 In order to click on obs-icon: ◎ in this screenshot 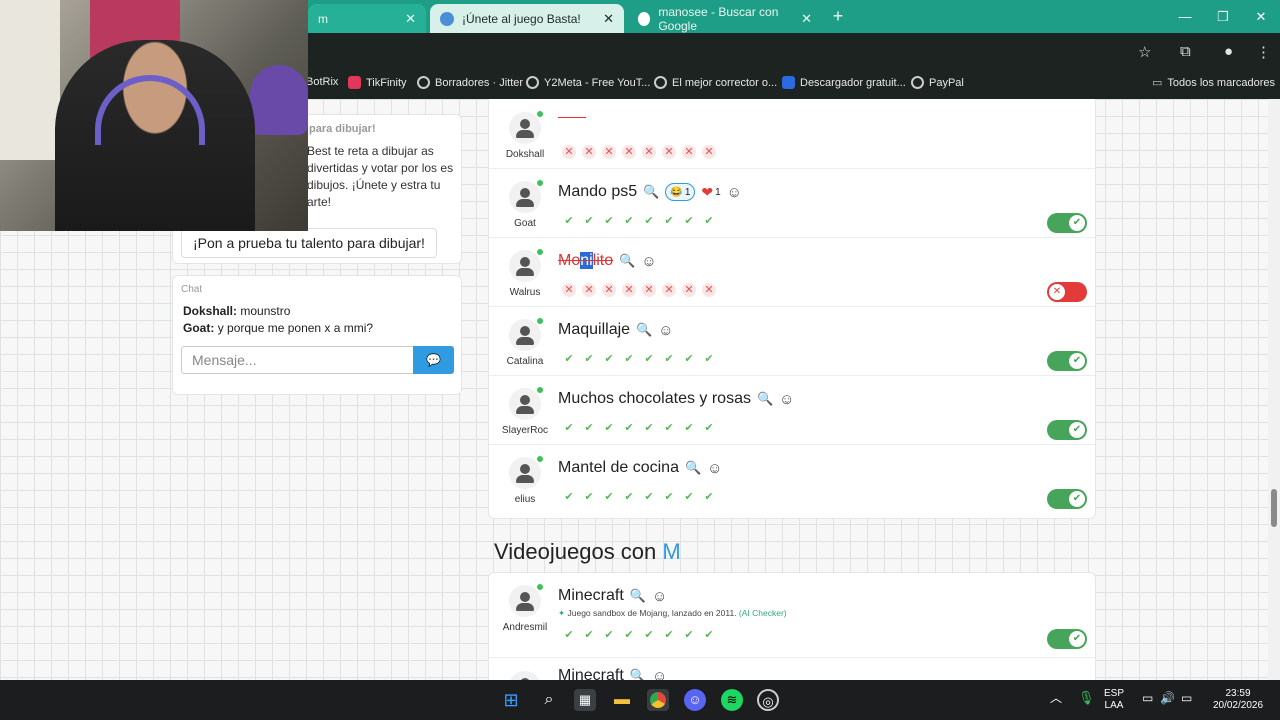, I will do `click(768, 700)`.